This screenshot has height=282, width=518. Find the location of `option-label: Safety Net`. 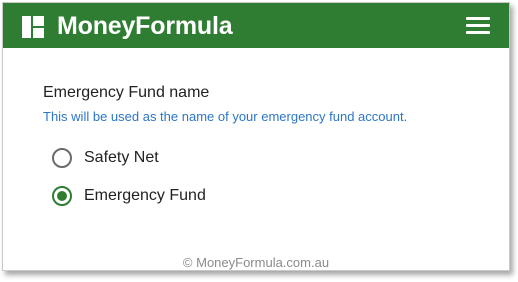

option-label: Safety Net is located at coordinates (121, 157).